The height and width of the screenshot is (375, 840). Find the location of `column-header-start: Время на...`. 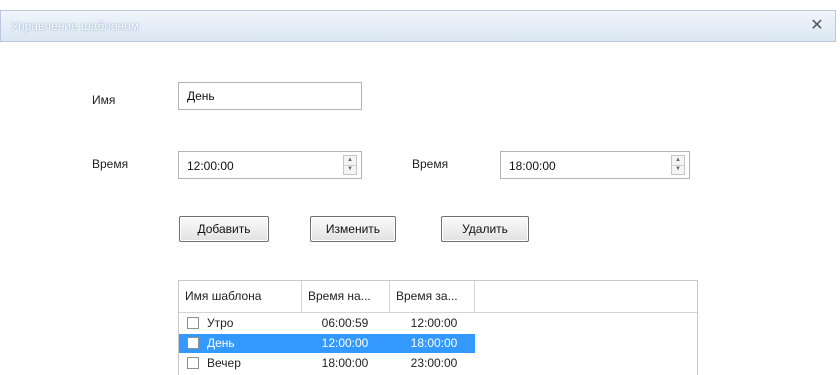

column-header-start: Время на... is located at coordinates (346, 296).